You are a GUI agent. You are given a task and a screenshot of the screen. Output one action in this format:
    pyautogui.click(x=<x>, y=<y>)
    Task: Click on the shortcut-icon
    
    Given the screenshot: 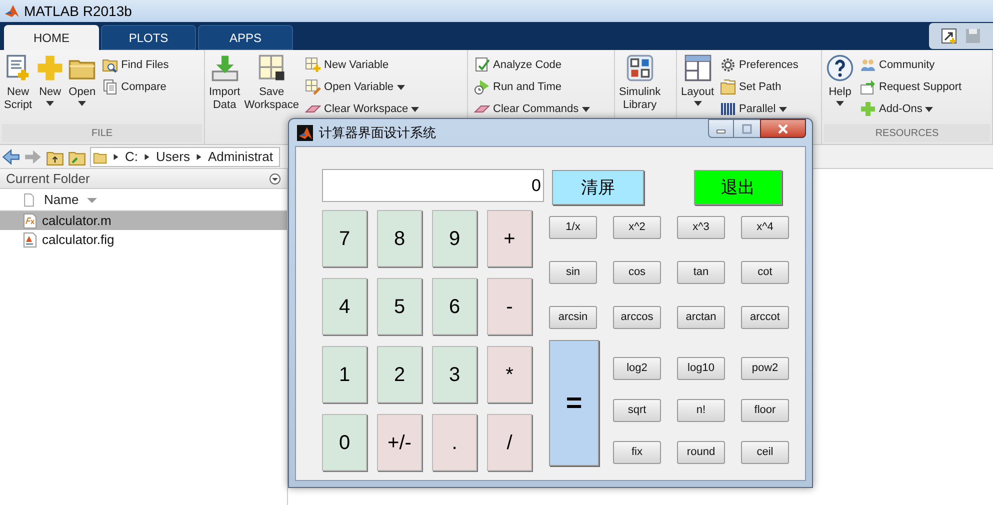 What is the action you would take?
    pyautogui.click(x=949, y=36)
    